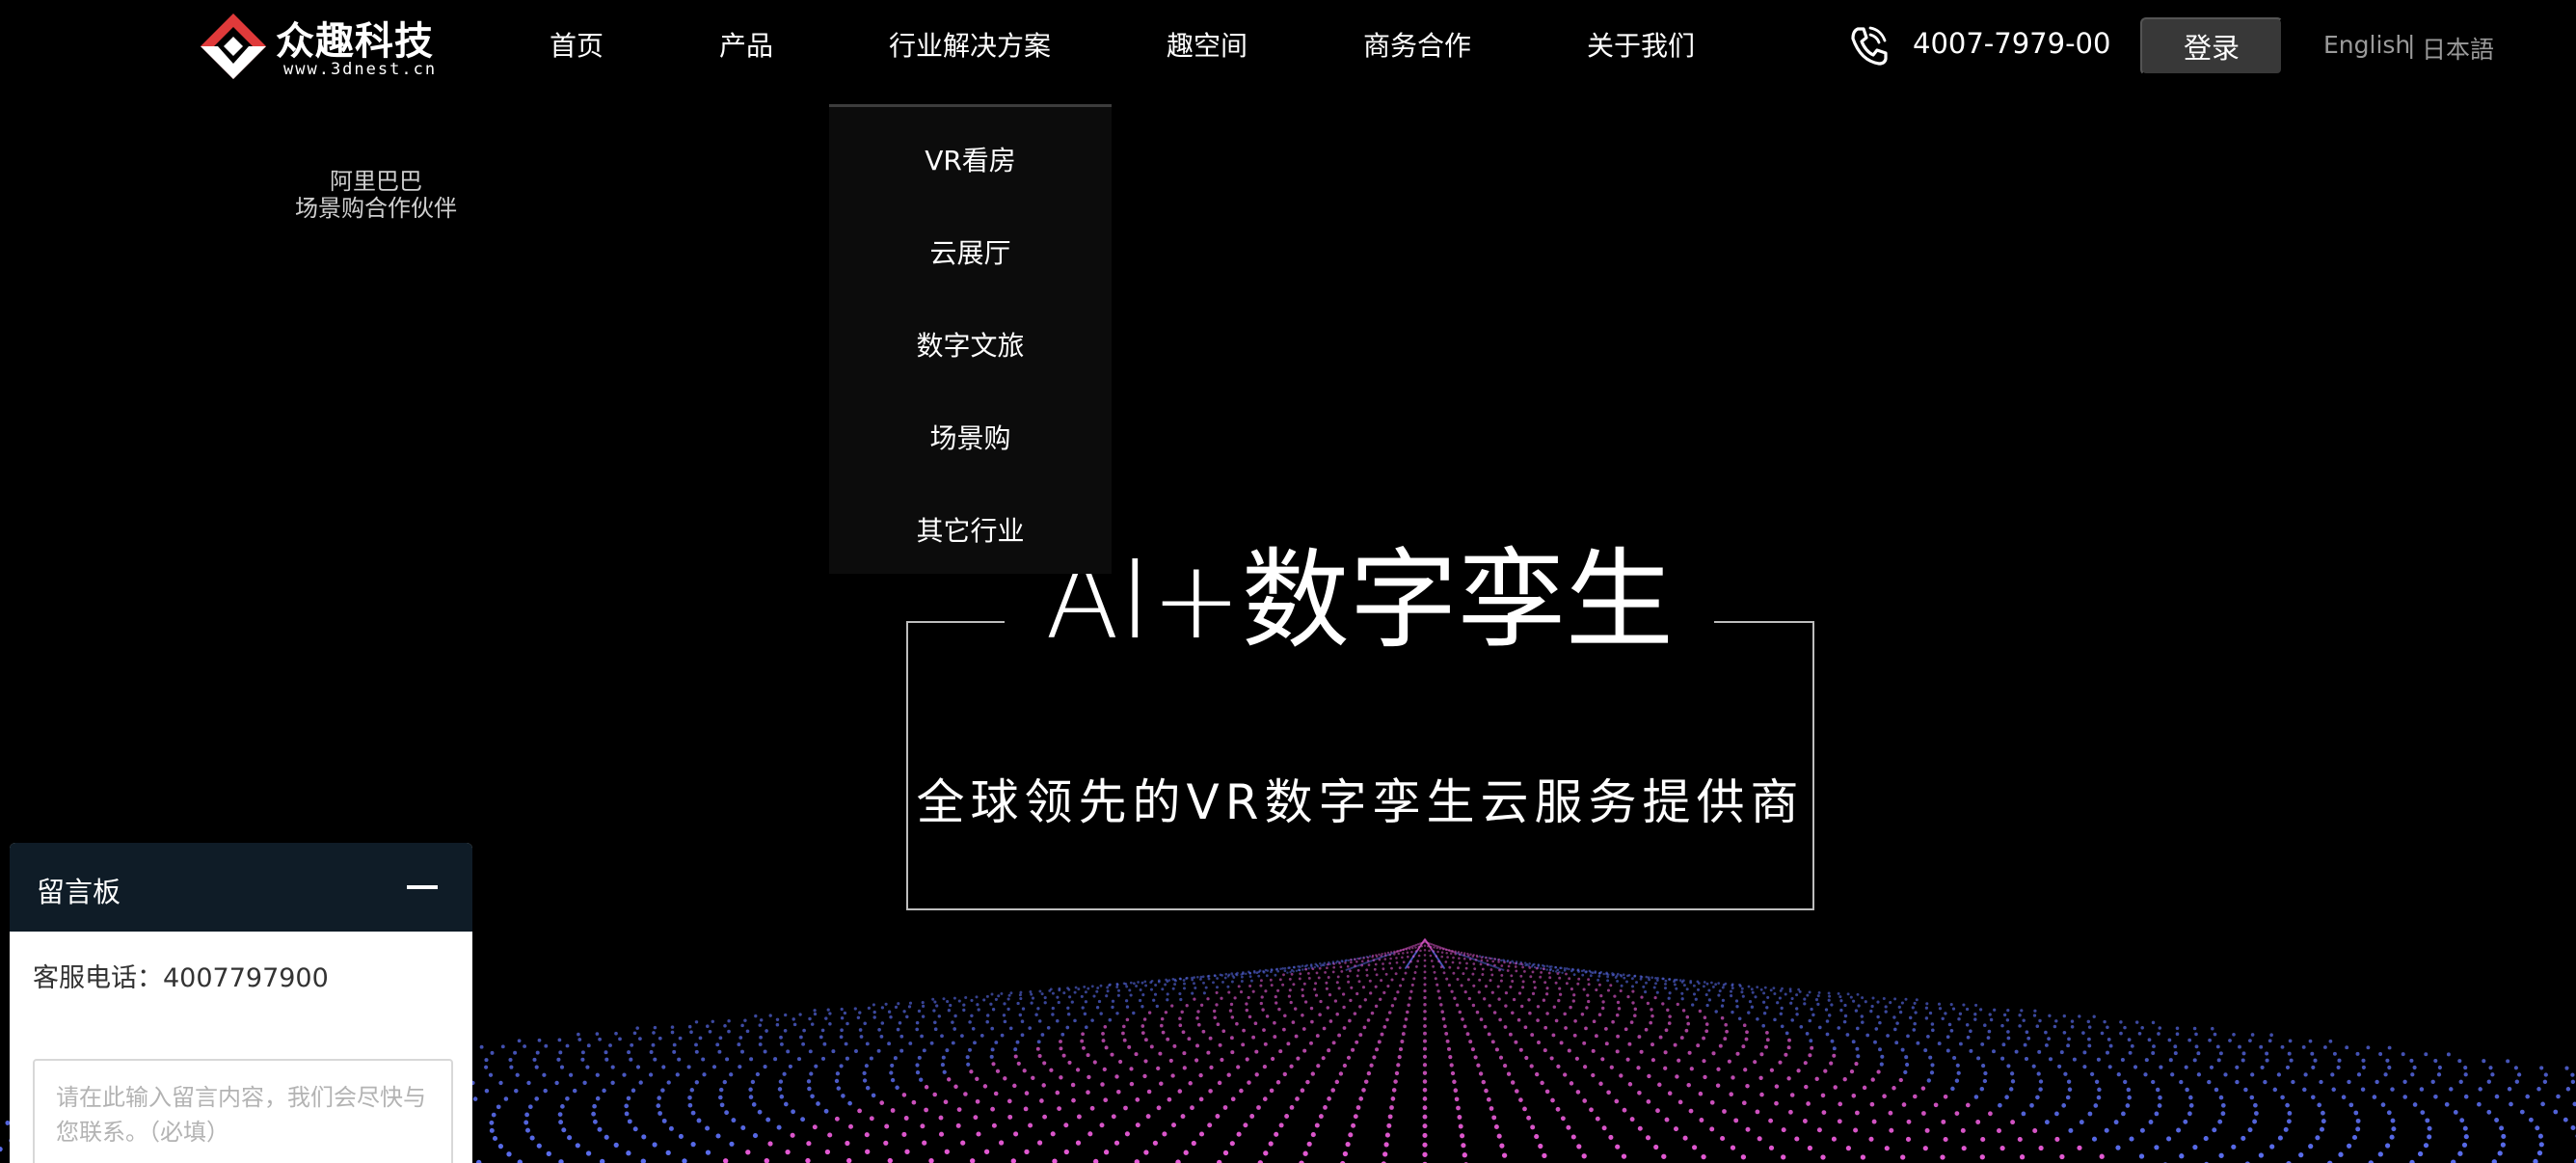  What do you see at coordinates (746, 44) in the screenshot?
I see `nav-item-products: 产品` at bounding box center [746, 44].